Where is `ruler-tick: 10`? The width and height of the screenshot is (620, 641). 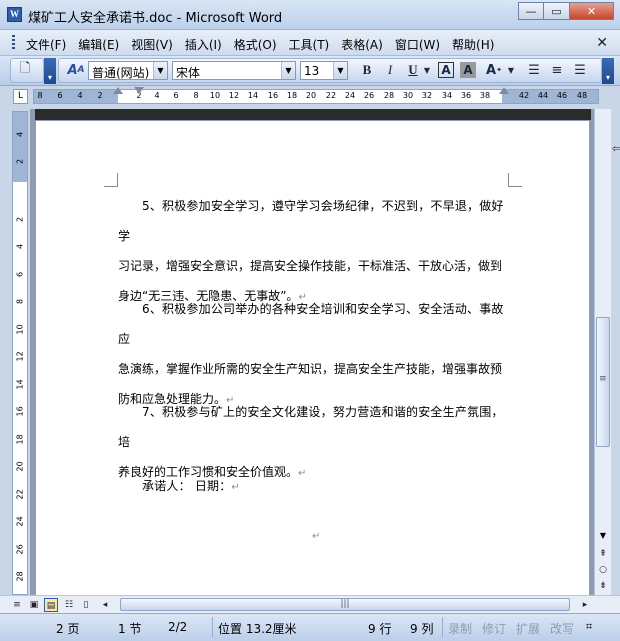
ruler-tick: 10 is located at coordinates (20, 329).